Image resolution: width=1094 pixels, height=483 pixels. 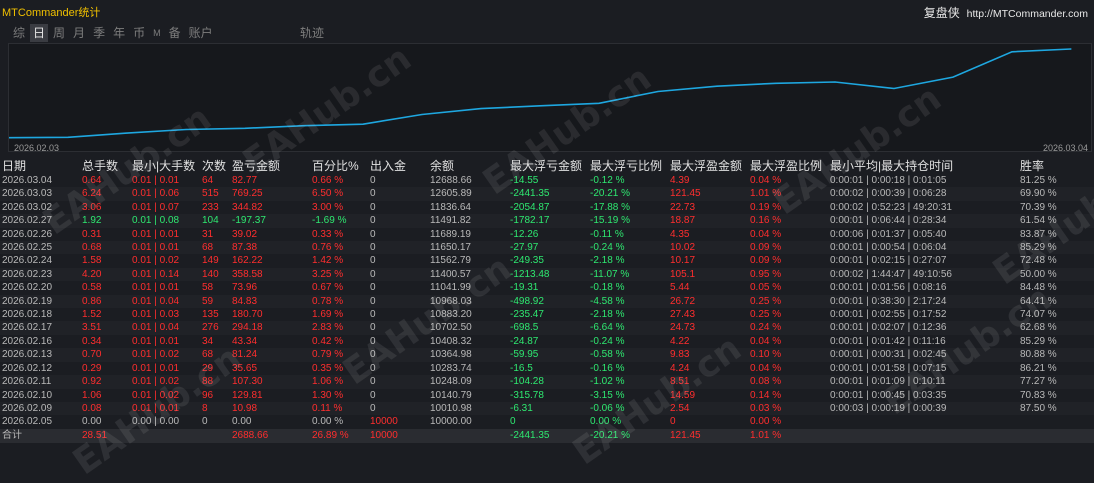 I want to click on tab-1: 日, so click(x=39, y=33).